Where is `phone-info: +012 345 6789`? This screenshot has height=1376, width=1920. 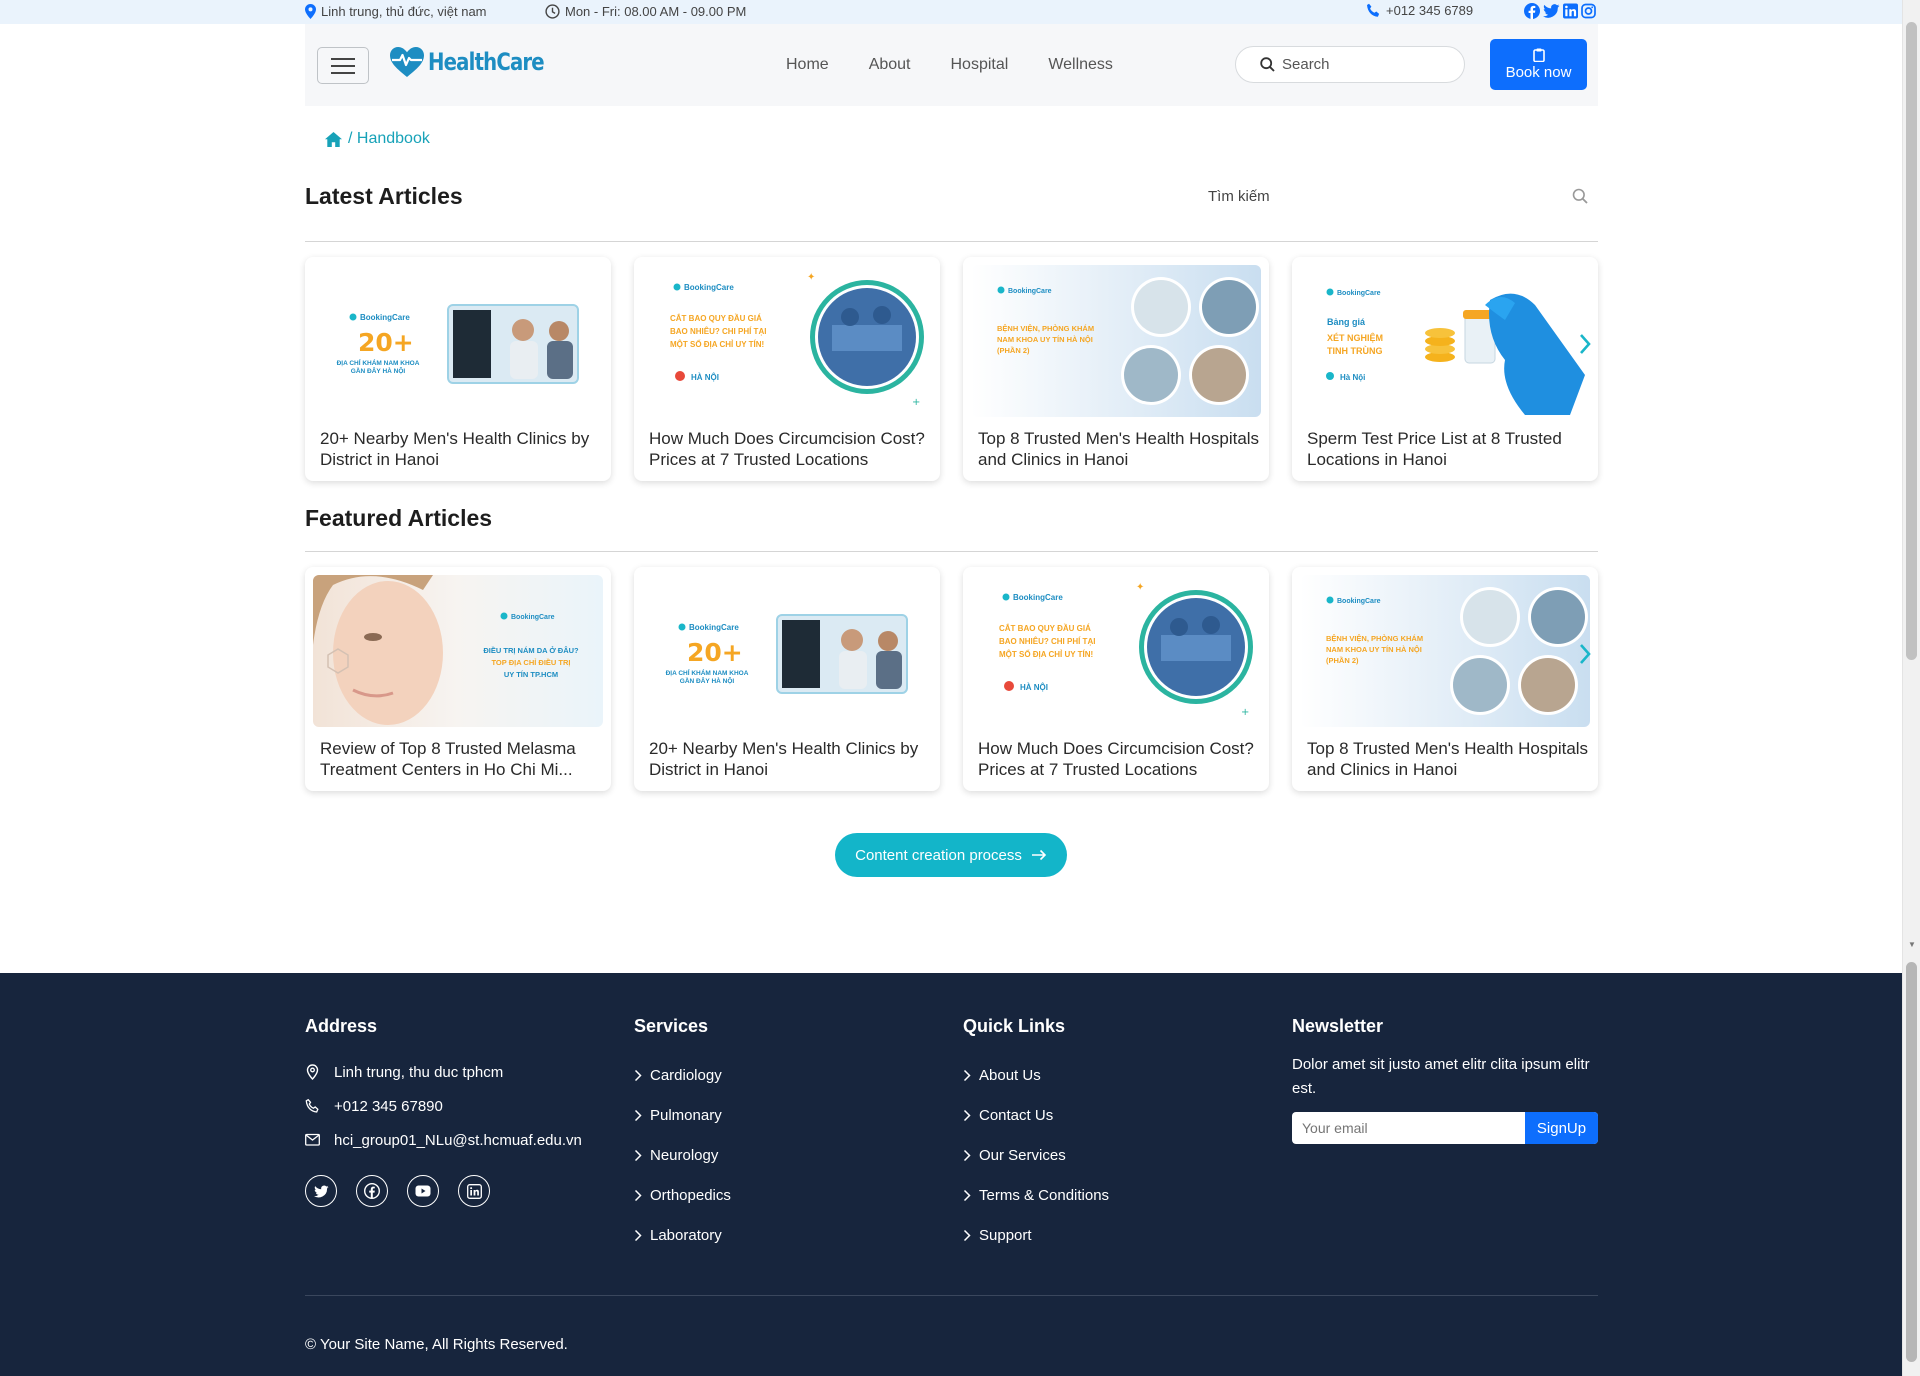
phone-info: +012 345 6789 is located at coordinates (1419, 10).